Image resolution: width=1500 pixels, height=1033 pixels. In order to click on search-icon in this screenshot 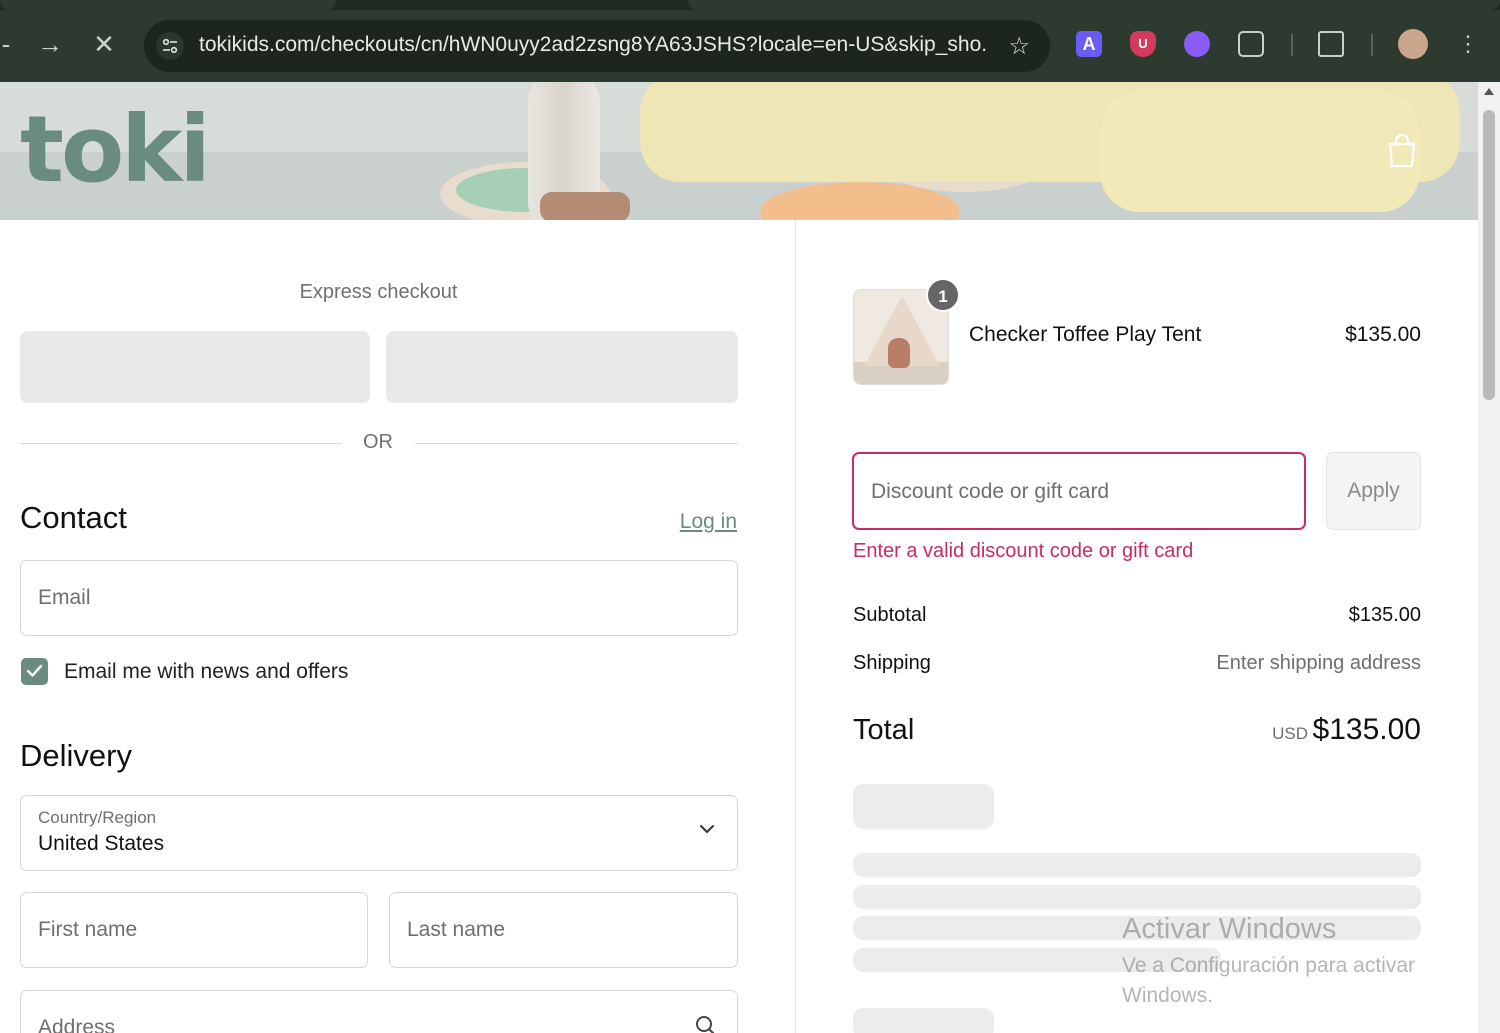, I will do `click(705, 1024)`.